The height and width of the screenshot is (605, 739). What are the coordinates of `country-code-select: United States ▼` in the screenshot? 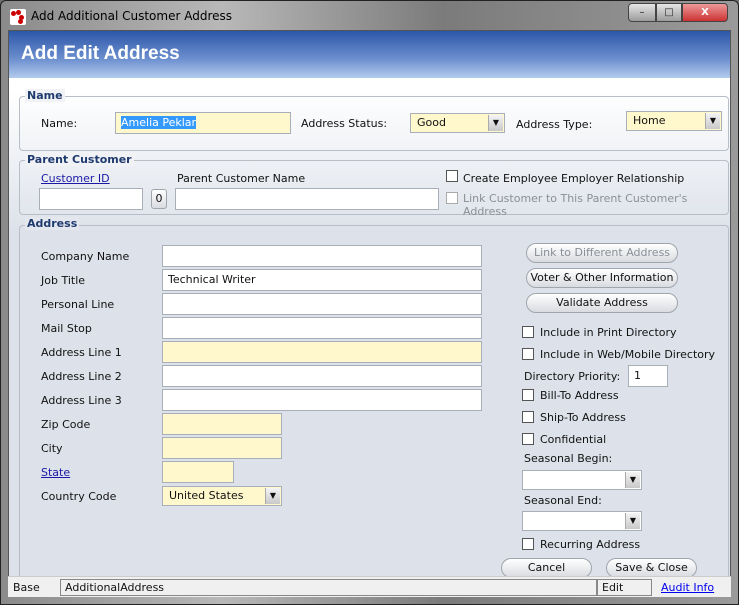 It's located at (222, 496).